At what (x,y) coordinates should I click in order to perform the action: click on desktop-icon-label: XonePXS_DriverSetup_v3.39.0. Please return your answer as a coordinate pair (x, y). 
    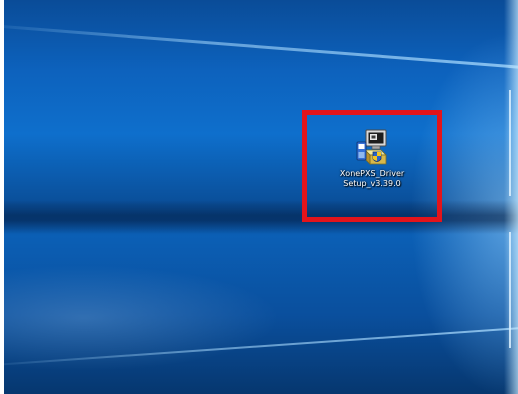
    Looking at the image, I should click on (372, 178).